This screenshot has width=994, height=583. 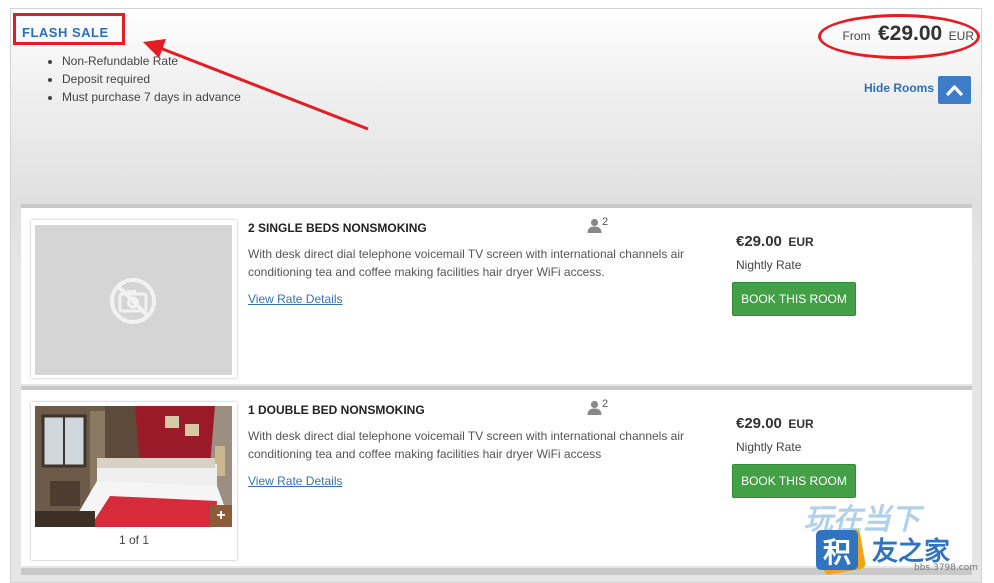 What do you see at coordinates (337, 228) in the screenshot?
I see `room-title: 2 SINGLE BEDS NONSMOKING` at bounding box center [337, 228].